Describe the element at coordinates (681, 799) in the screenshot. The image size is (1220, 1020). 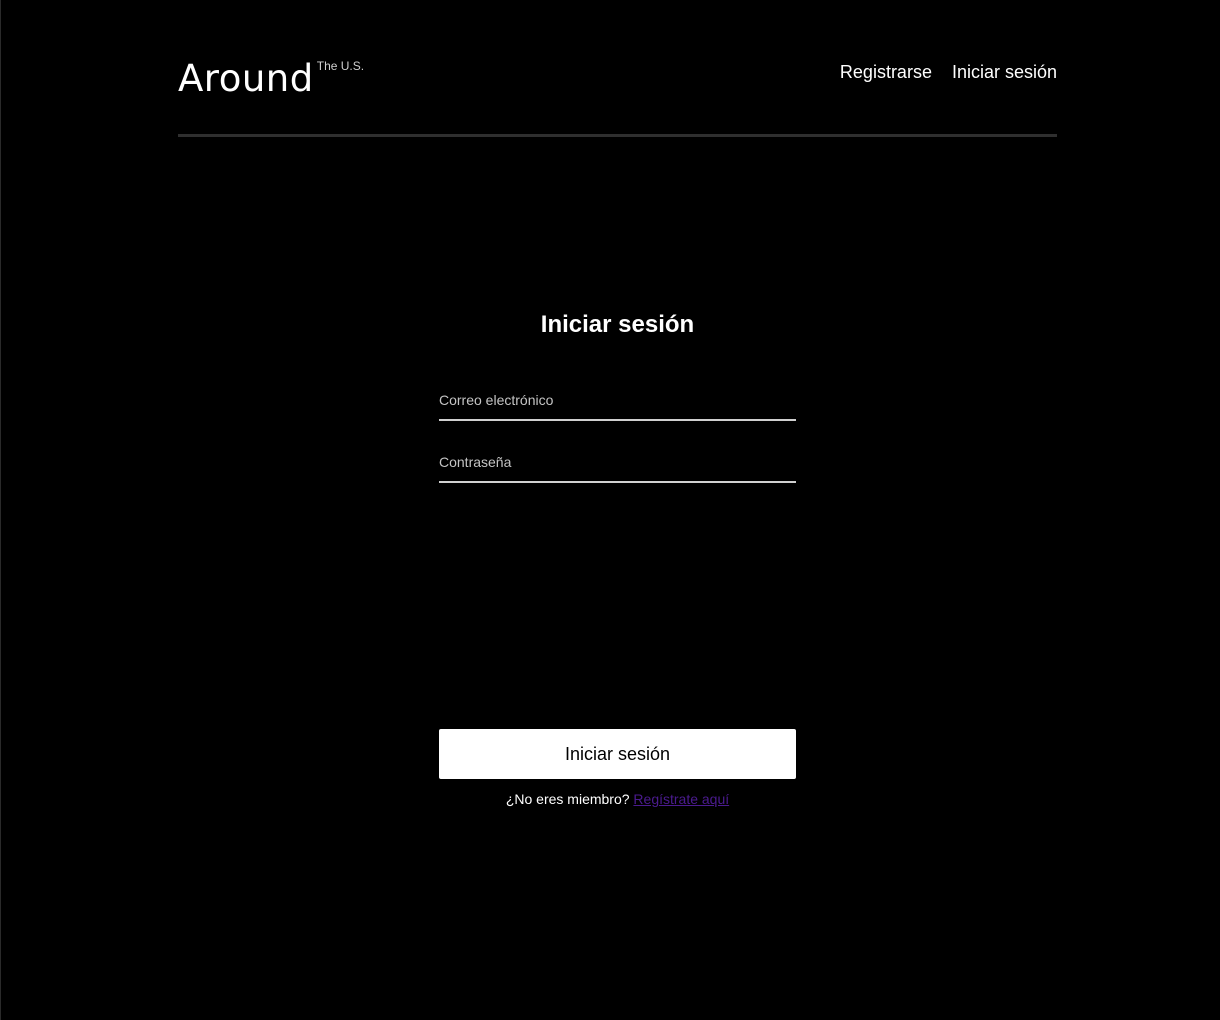
I see `signup-link: Regístrate aquí` at that location.